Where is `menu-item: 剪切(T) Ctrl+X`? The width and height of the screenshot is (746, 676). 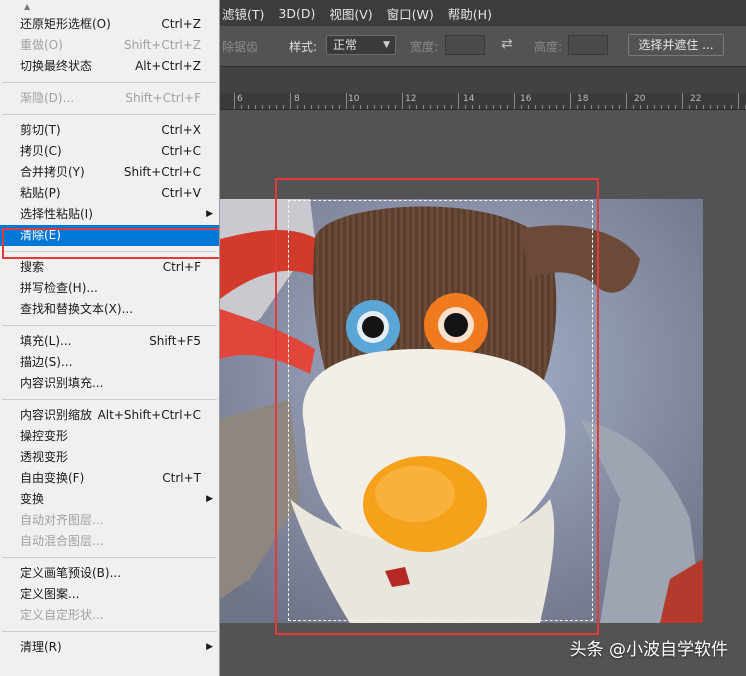 menu-item: 剪切(T) Ctrl+X is located at coordinates (109, 130).